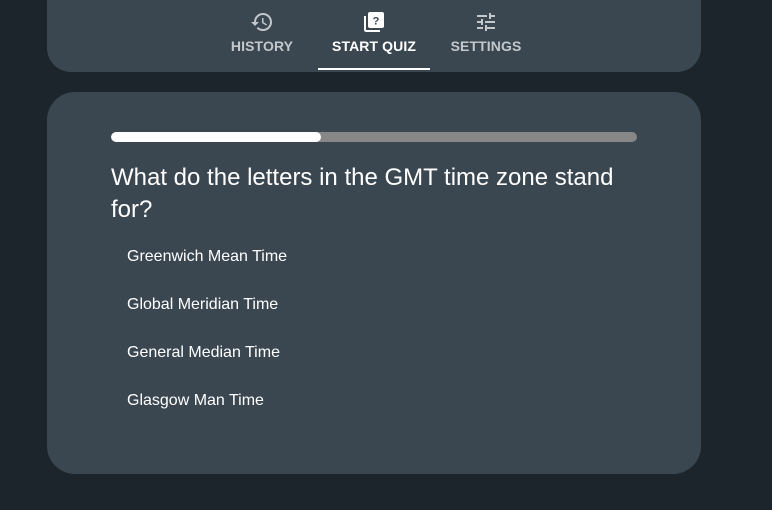  Describe the element at coordinates (486, 22) in the screenshot. I see `tune-icon` at that location.